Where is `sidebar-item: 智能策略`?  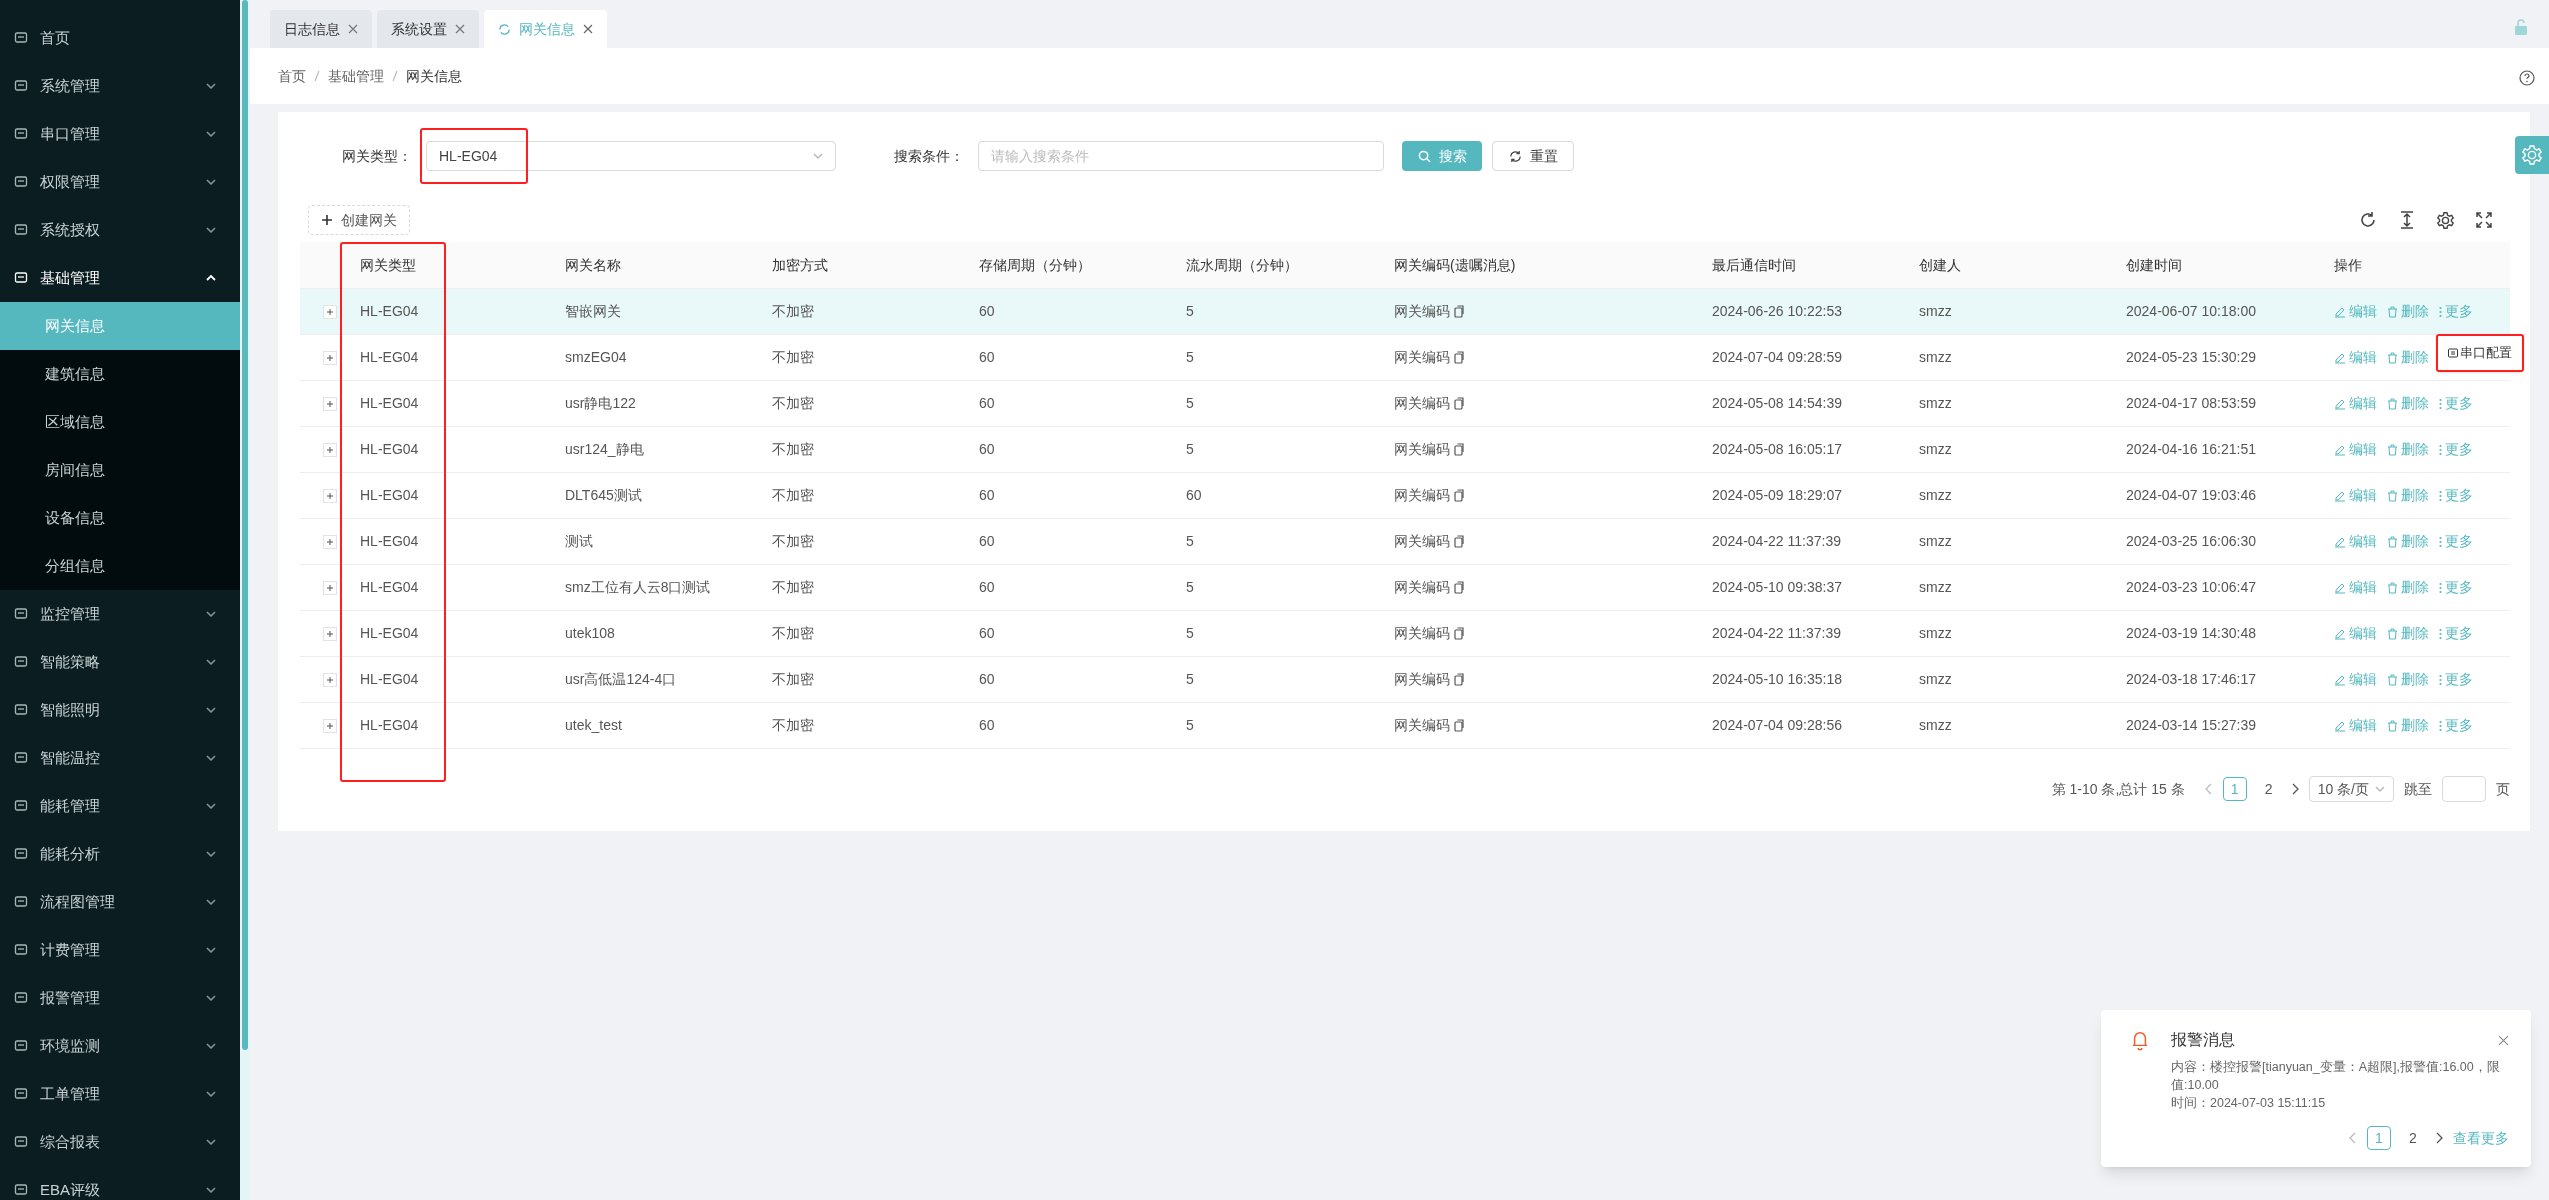
sidebar-item: 智能策略 is located at coordinates (120, 662).